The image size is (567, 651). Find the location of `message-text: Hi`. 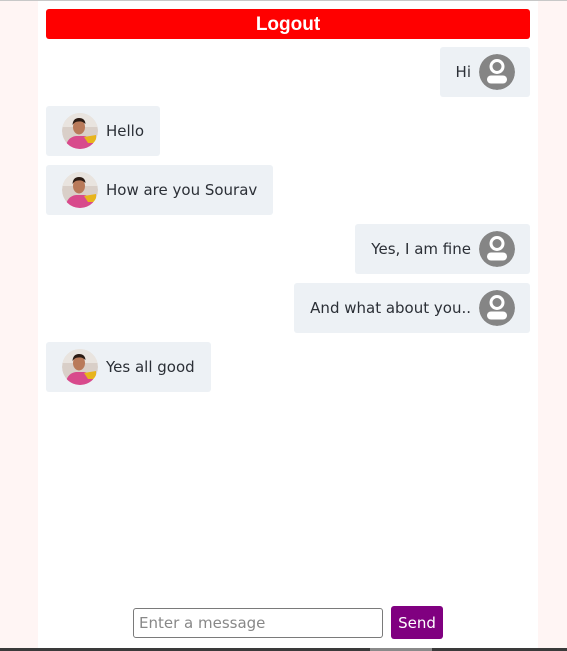

message-text: Hi is located at coordinates (463, 72).